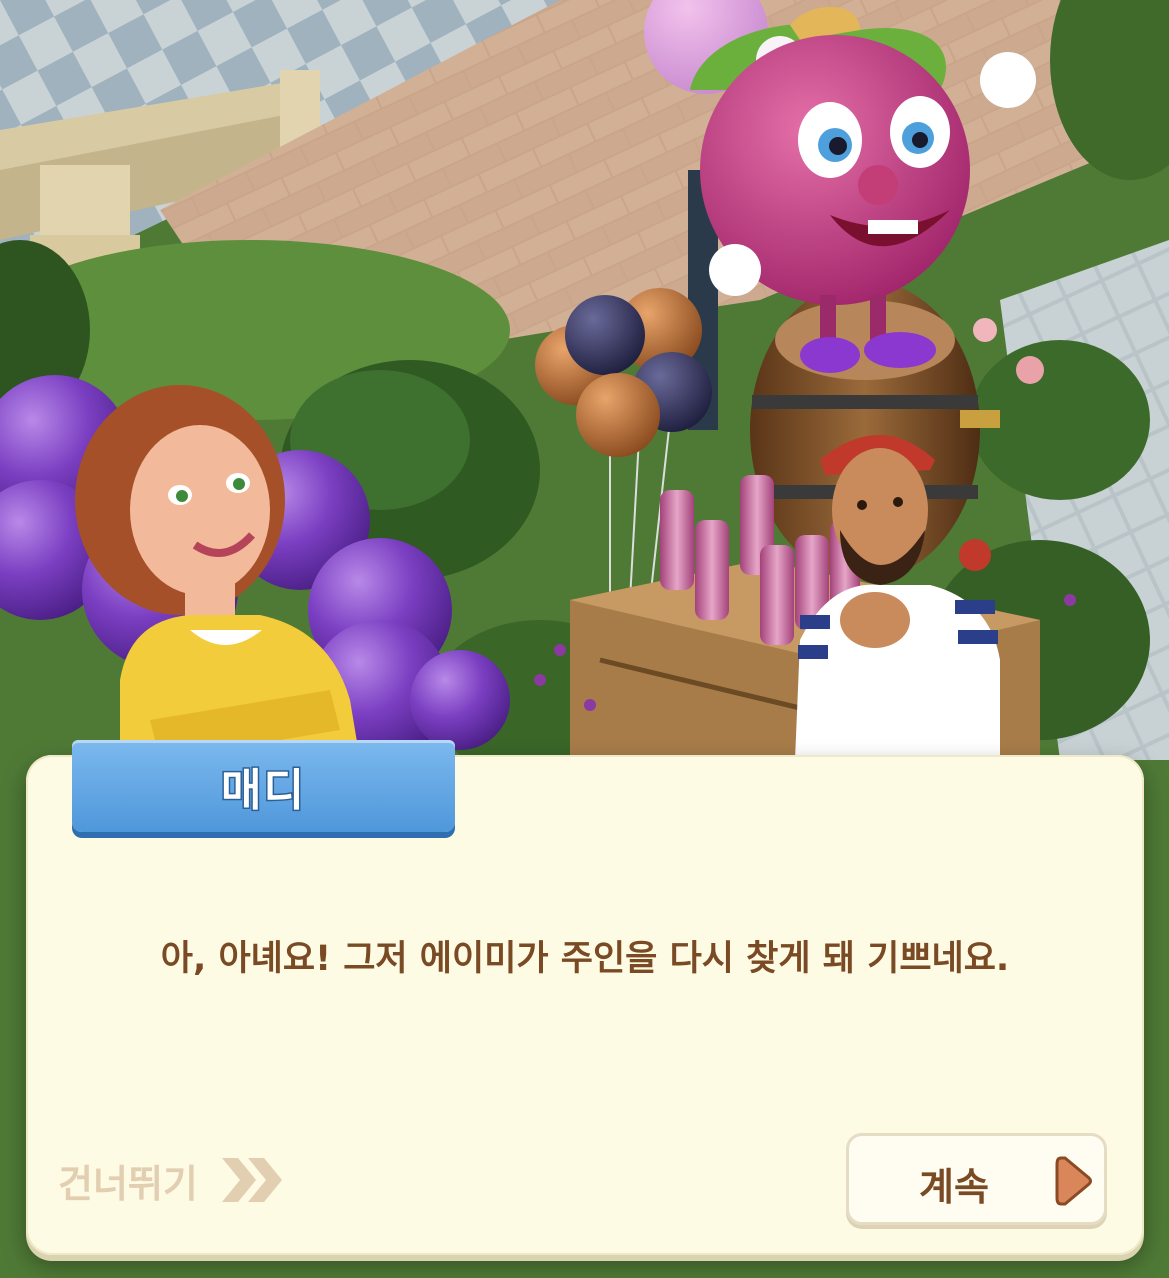  What do you see at coordinates (263, 791) in the screenshot?
I see `speaker-name: 매디` at bounding box center [263, 791].